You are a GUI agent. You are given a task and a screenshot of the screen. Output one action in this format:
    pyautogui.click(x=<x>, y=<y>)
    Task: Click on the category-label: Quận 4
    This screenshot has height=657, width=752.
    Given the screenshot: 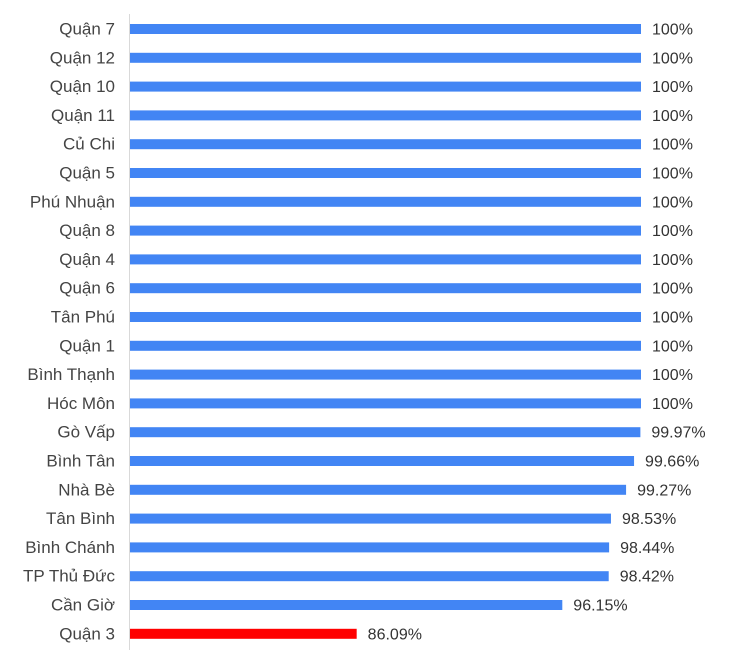 What is the action you would take?
    pyautogui.click(x=87, y=259)
    